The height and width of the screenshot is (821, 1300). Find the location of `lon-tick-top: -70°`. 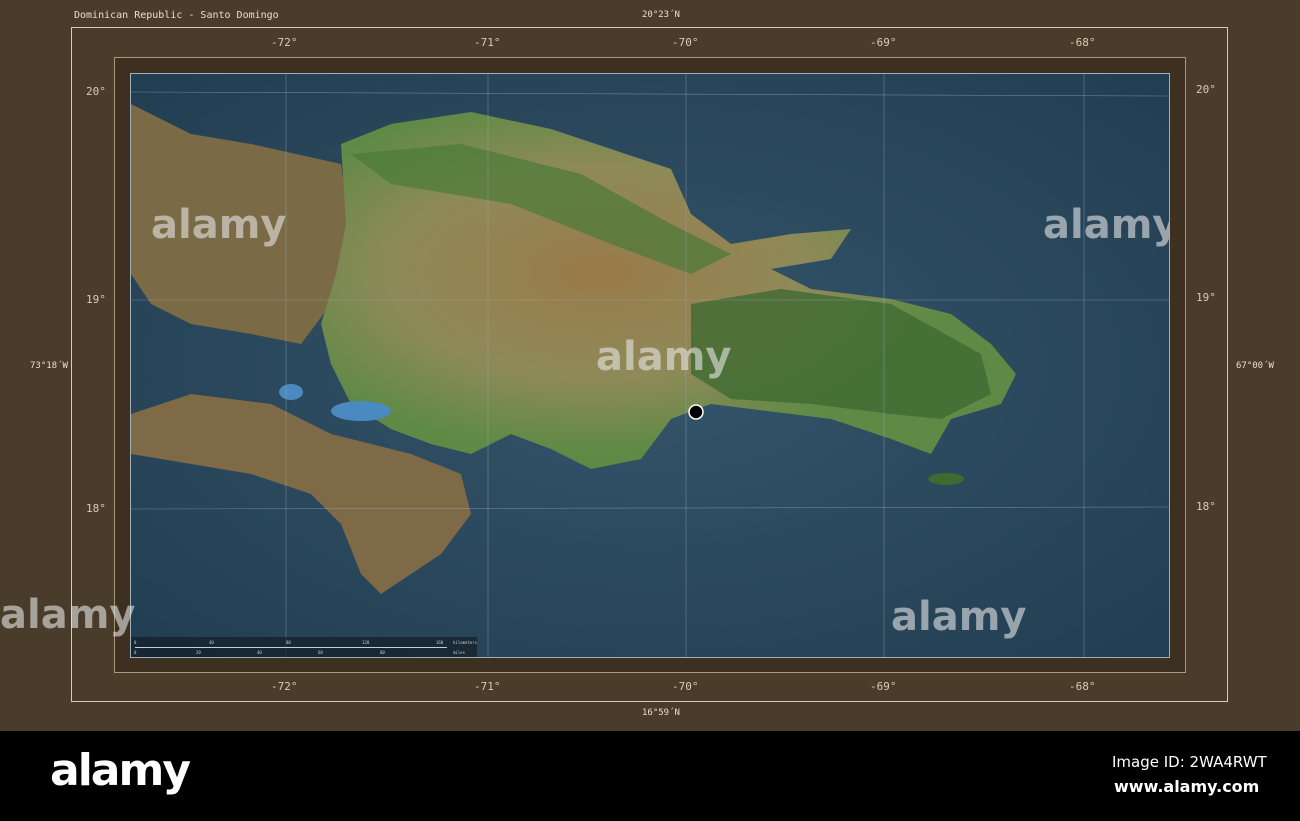

lon-tick-top: -70° is located at coordinates (685, 42).